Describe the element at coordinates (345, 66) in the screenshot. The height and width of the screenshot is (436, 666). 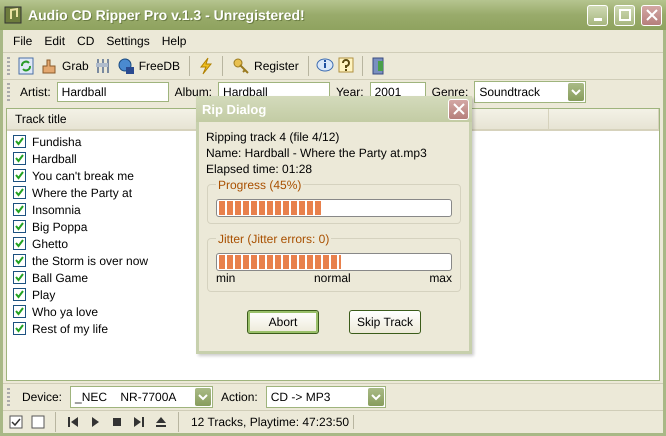
I see `help-icon` at that location.